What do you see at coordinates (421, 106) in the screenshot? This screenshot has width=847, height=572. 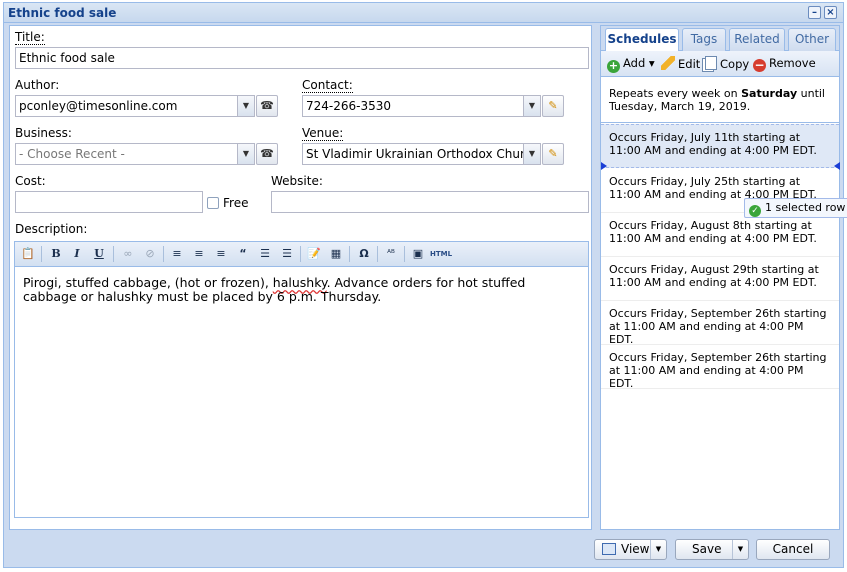 I see `contact-combo: 724-266-3530 ▼` at bounding box center [421, 106].